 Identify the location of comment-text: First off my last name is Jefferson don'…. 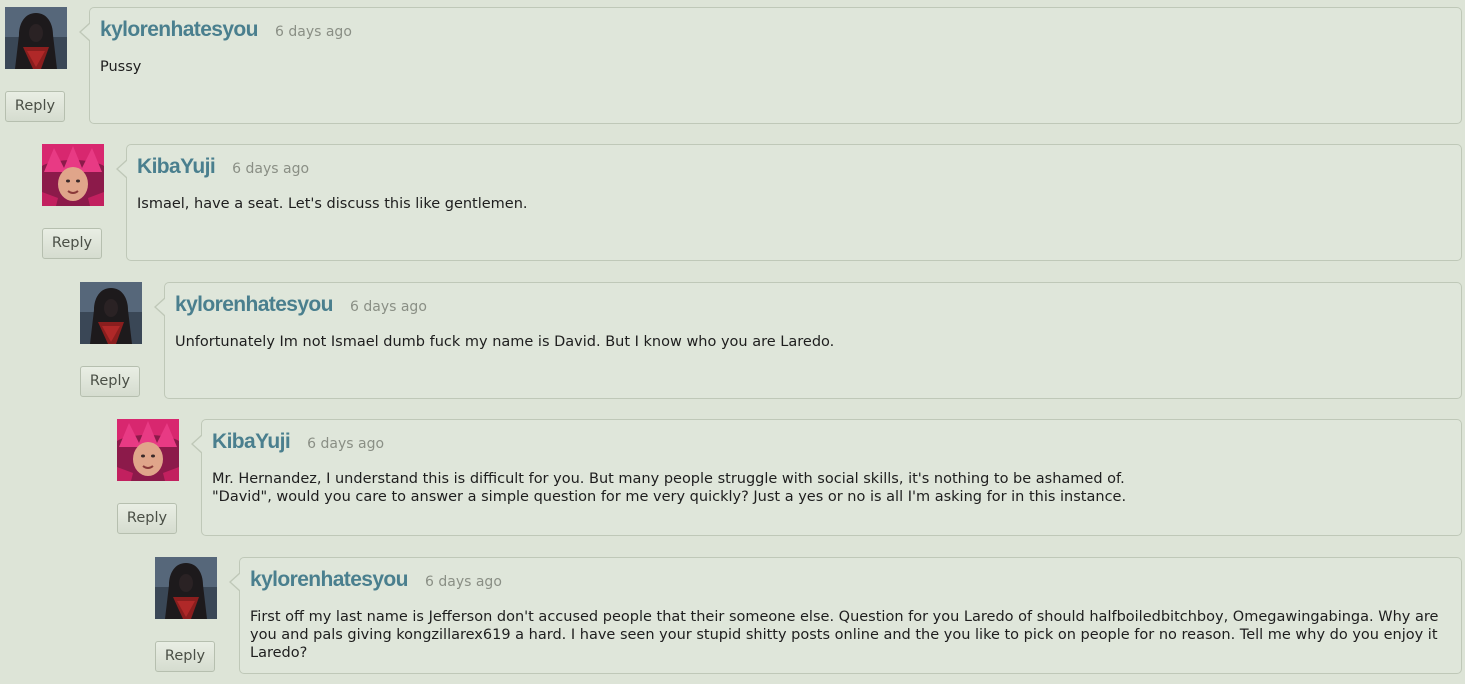
(844, 635).